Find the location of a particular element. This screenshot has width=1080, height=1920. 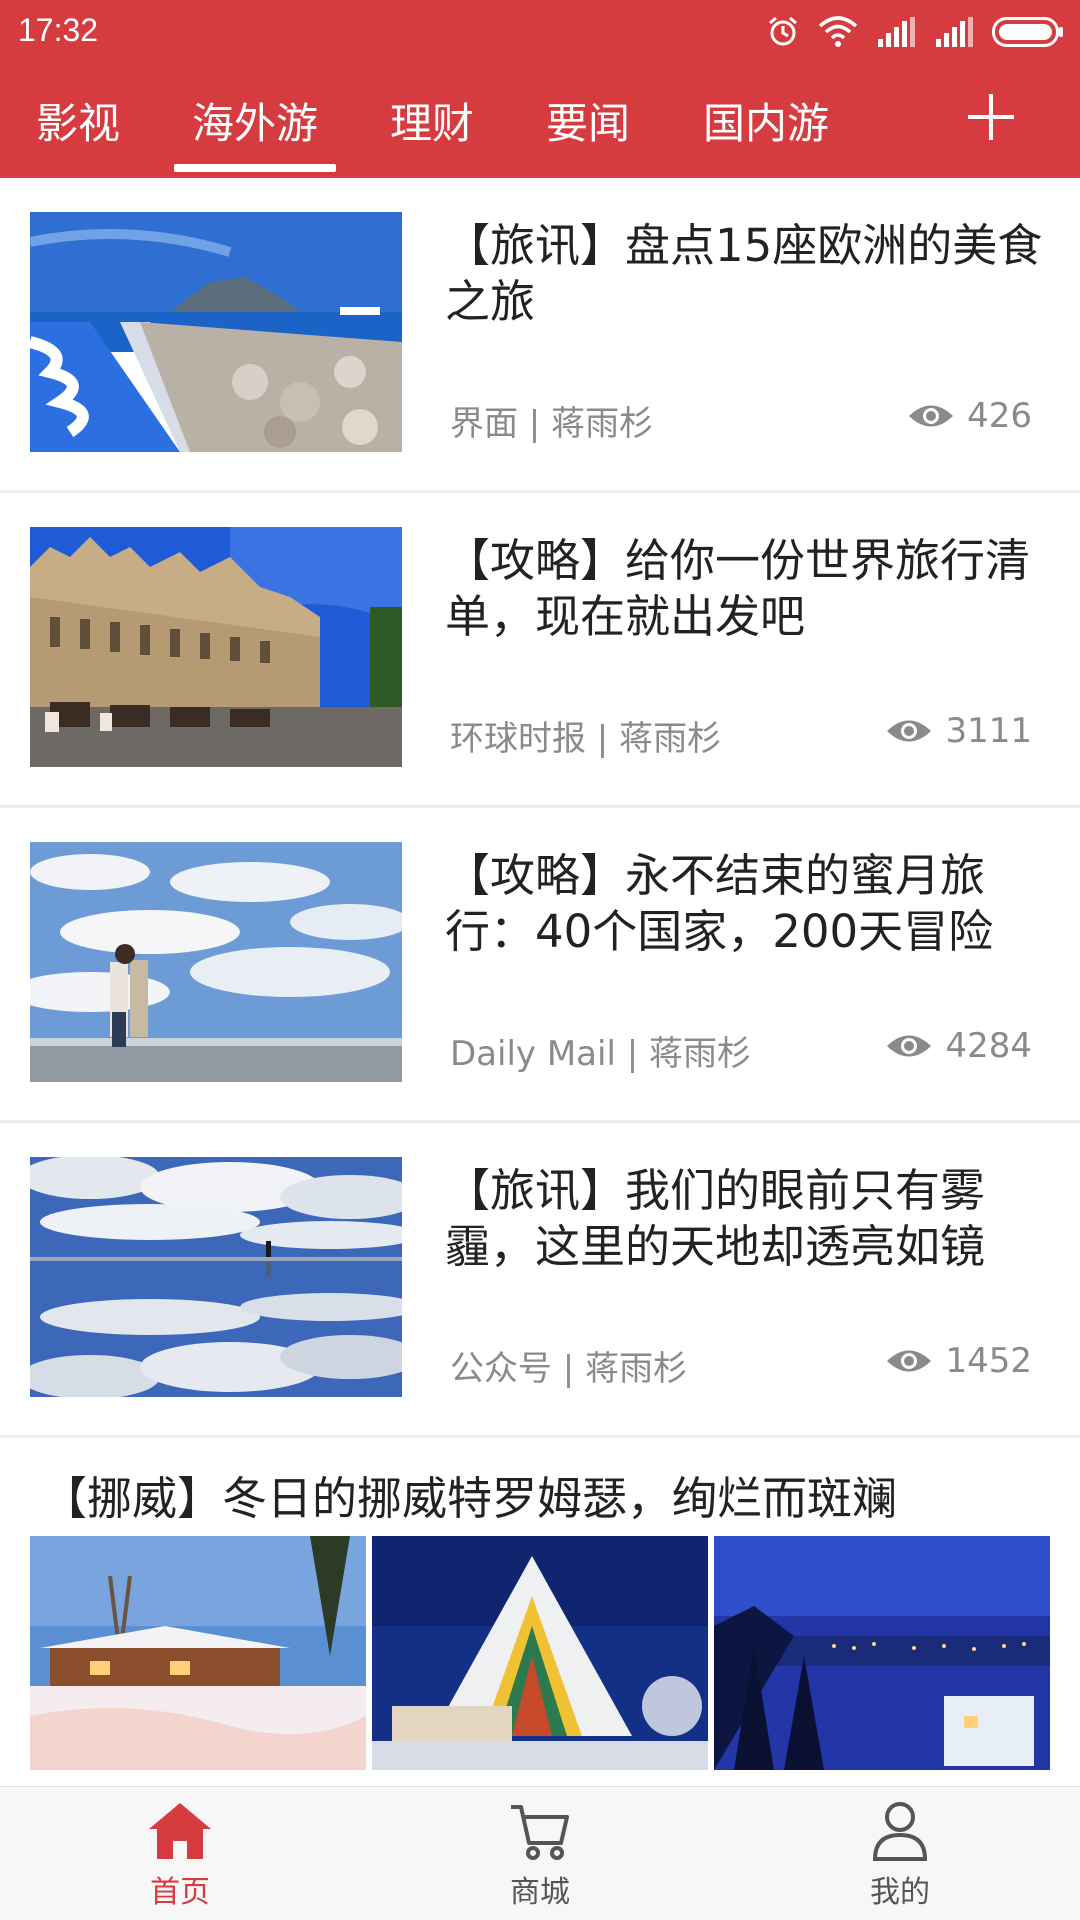

nav-label-mall: 商城 is located at coordinates (540, 1892).